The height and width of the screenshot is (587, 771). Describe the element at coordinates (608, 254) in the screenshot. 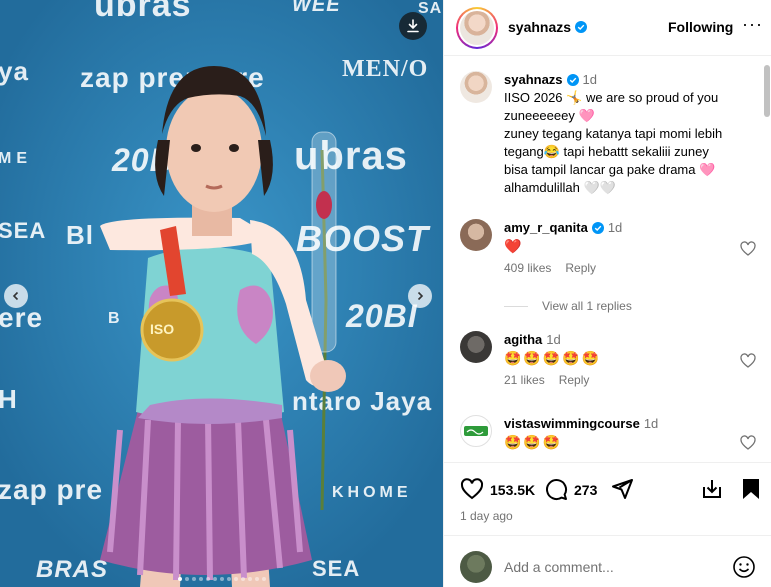

I see `comment: amy_r_qanita 1d ❤️ 409 likes Reply` at that location.